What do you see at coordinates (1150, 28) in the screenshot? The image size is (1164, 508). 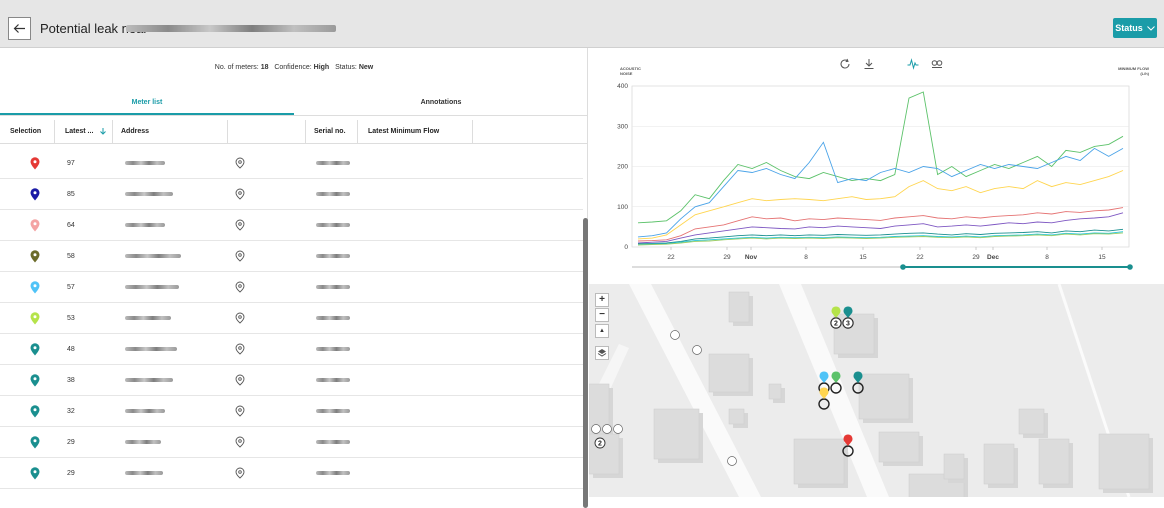 I see `chevron-down-icon` at bounding box center [1150, 28].